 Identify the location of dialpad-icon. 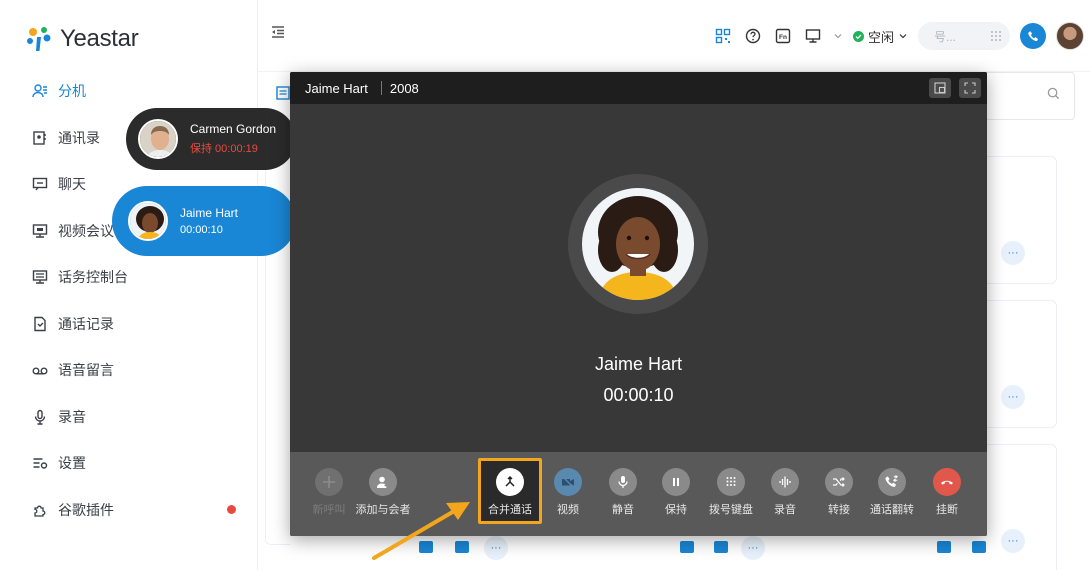
(731, 482).